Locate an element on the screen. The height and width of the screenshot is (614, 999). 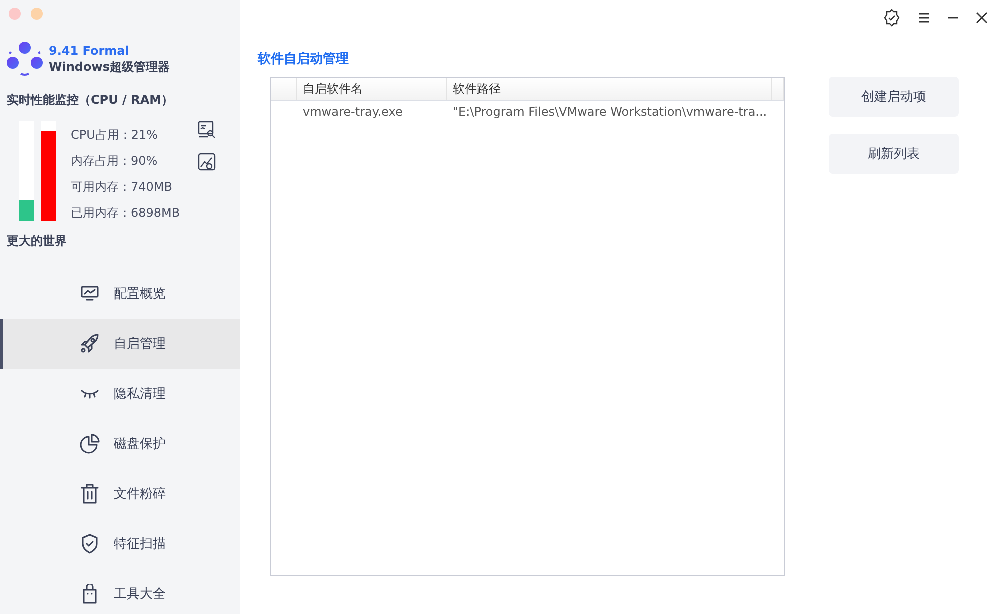
page-heading: 软件自启动管理 is located at coordinates (304, 60).